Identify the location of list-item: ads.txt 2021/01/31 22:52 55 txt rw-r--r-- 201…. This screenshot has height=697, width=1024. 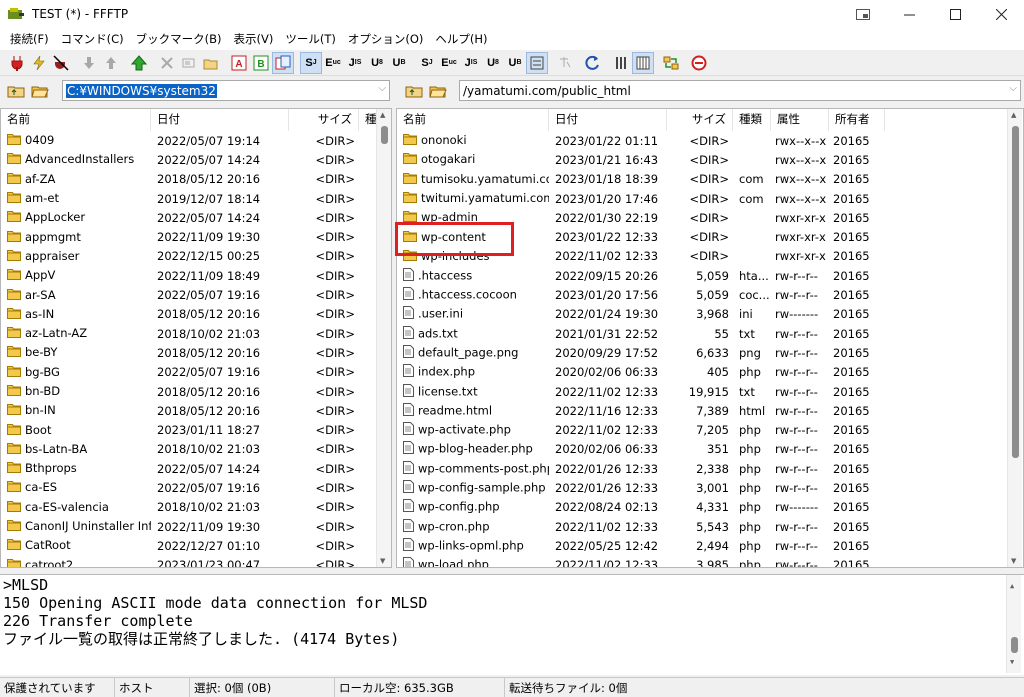
(641, 333).